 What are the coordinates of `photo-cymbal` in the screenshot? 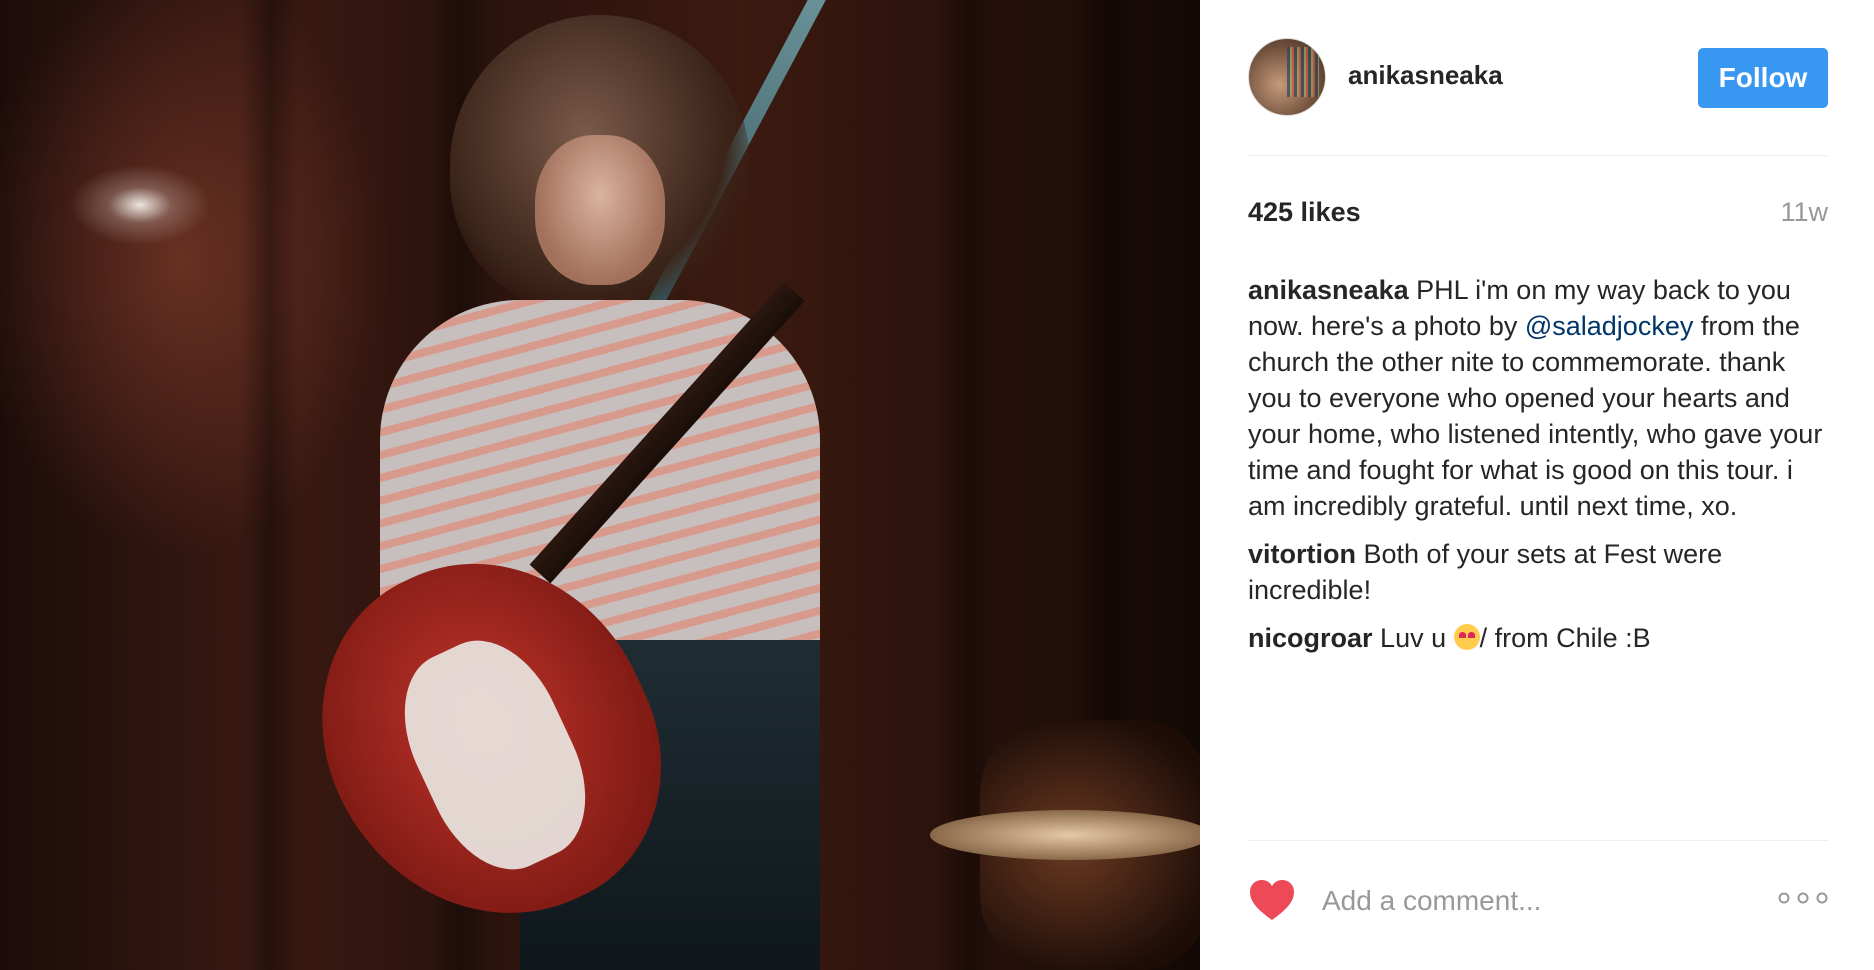 It's located at (1065, 835).